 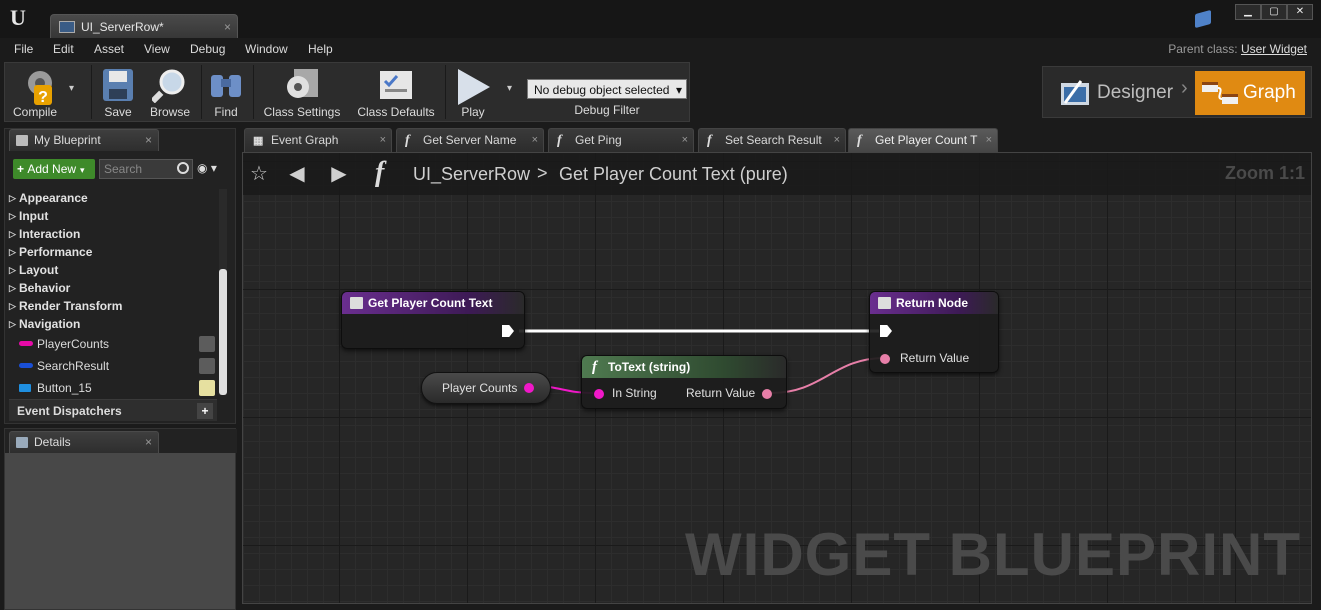 What do you see at coordinates (886, 331) in the screenshot?
I see `exec-in-pin` at bounding box center [886, 331].